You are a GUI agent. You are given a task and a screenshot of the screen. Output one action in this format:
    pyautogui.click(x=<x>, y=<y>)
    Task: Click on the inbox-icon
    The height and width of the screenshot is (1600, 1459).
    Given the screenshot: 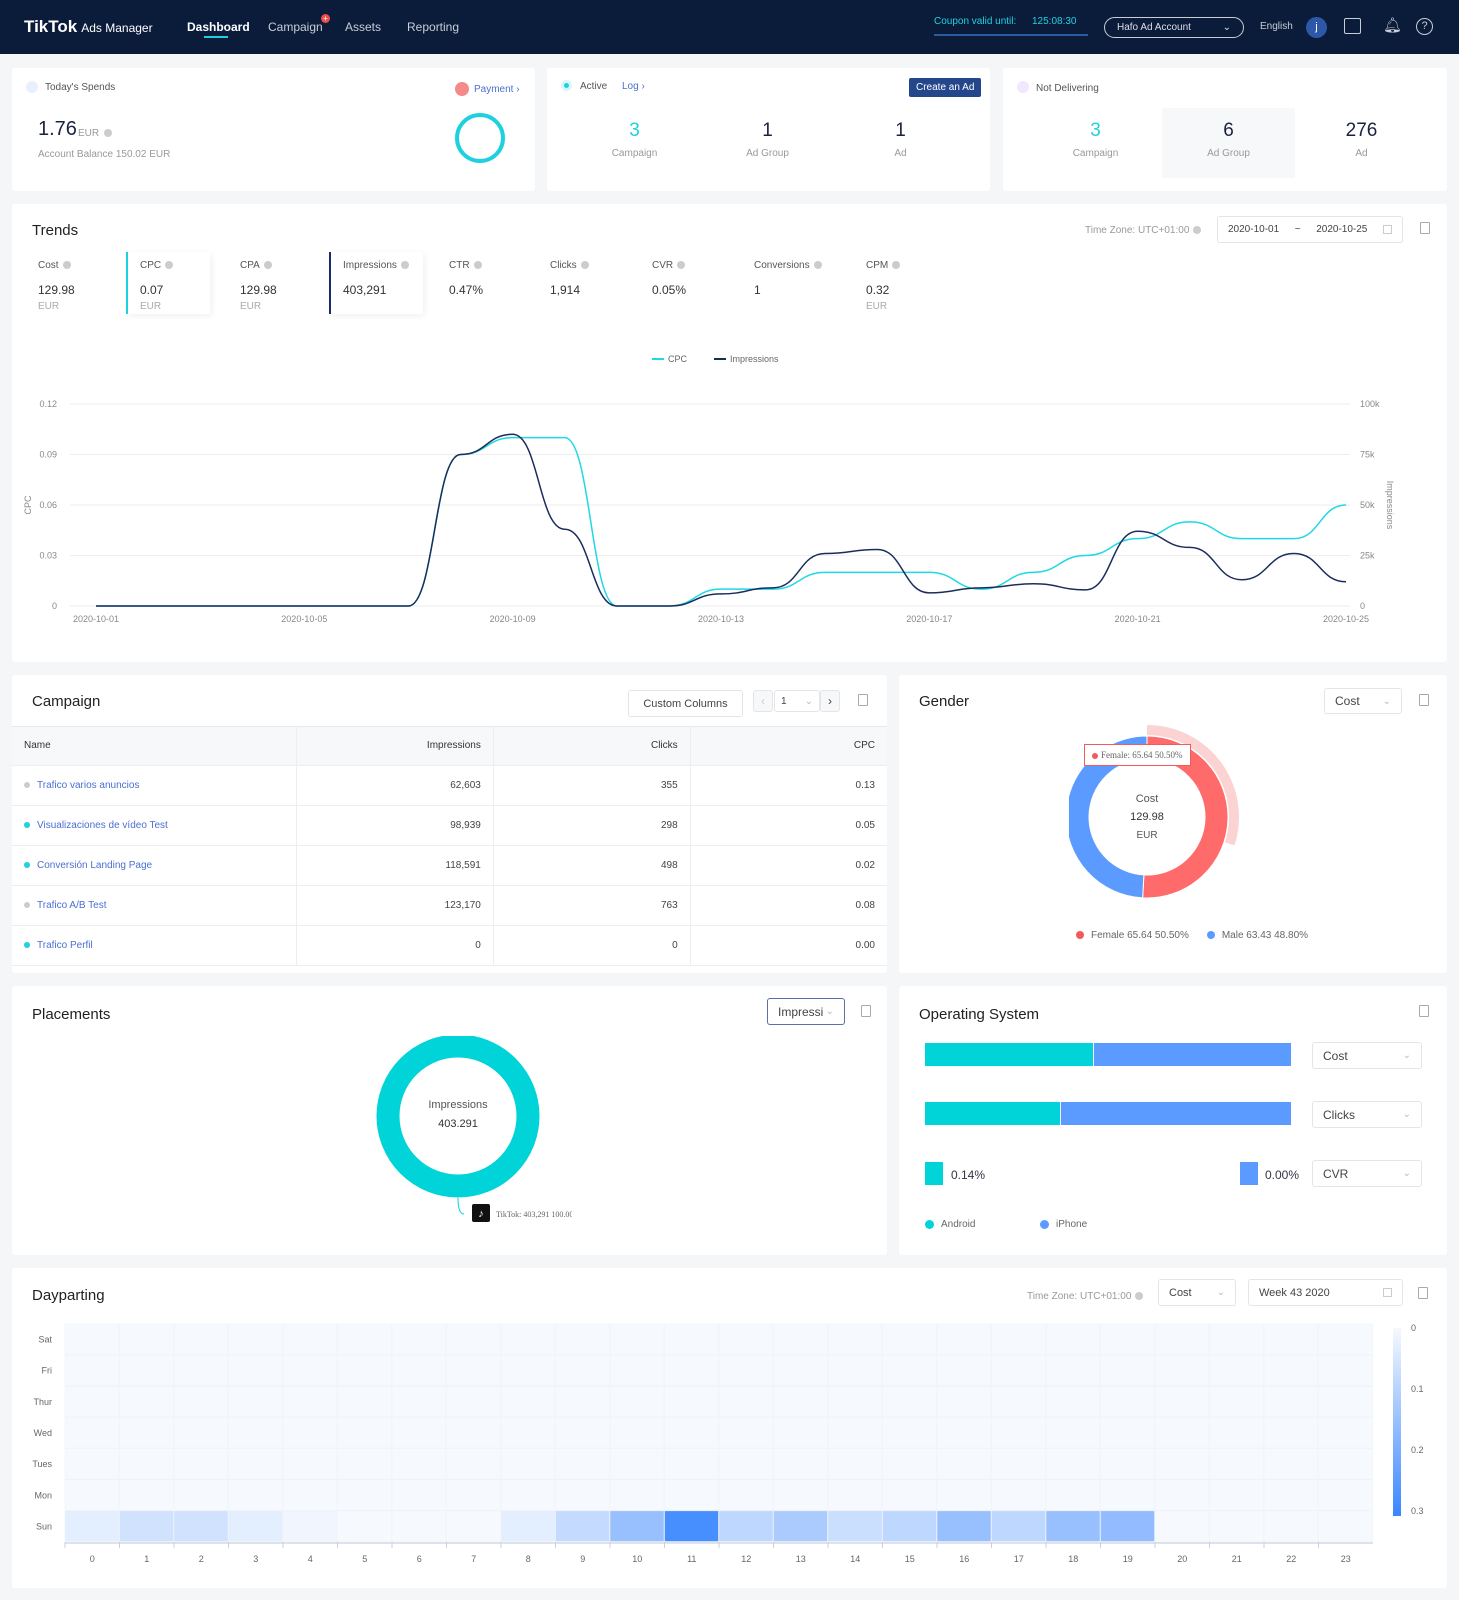 What is the action you would take?
    pyautogui.click(x=1352, y=26)
    